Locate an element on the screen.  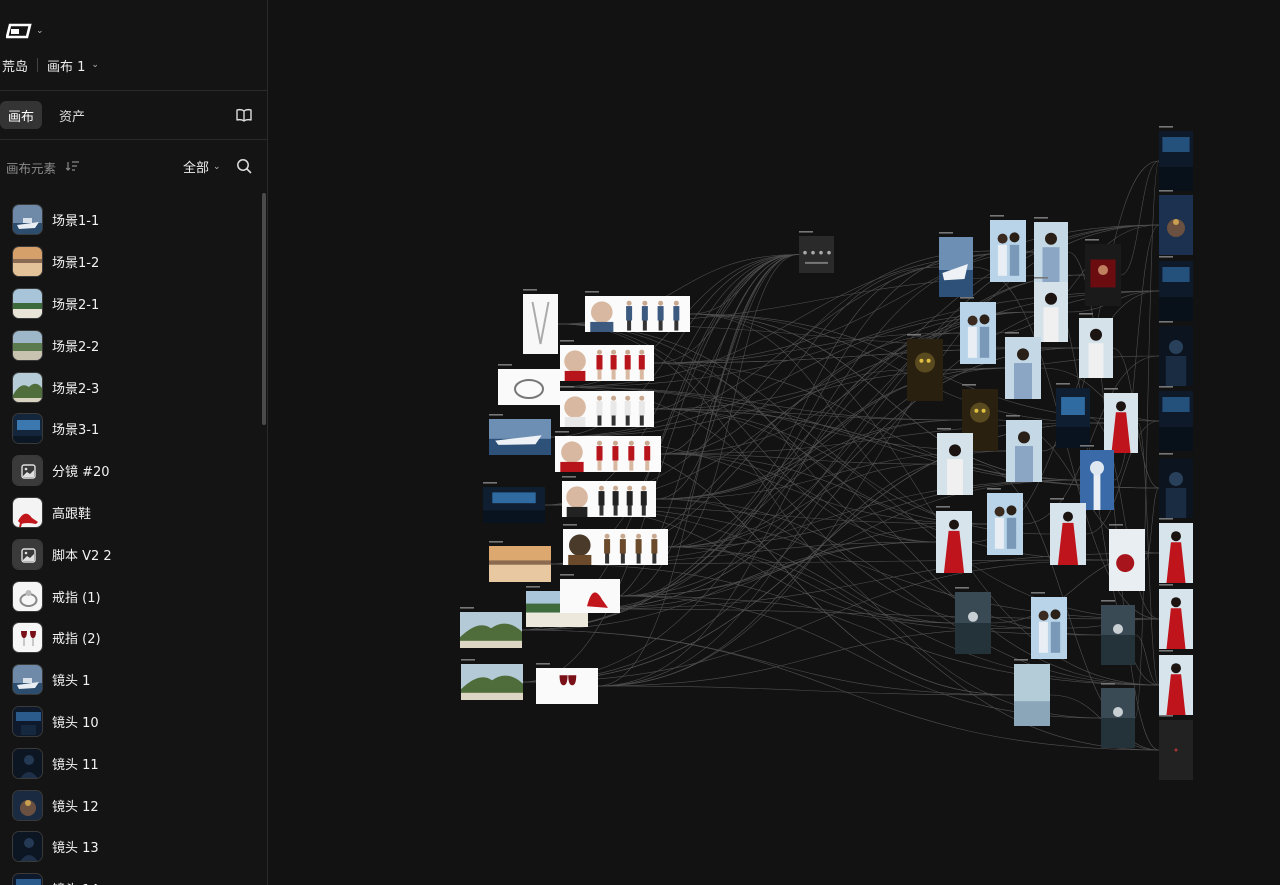
list-item: 场景1-1 is located at coordinates (131, 220).